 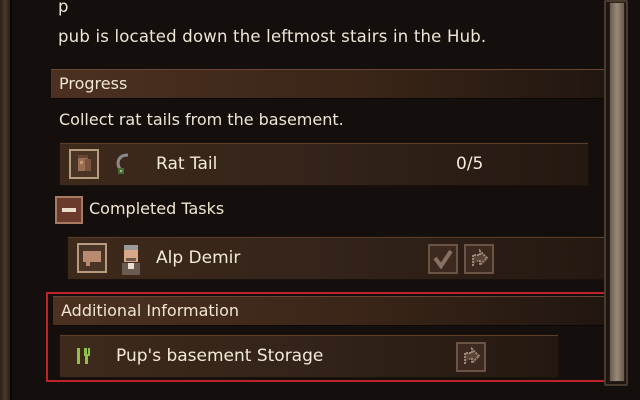 I want to click on quest-scrollbar, so click(x=616, y=193).